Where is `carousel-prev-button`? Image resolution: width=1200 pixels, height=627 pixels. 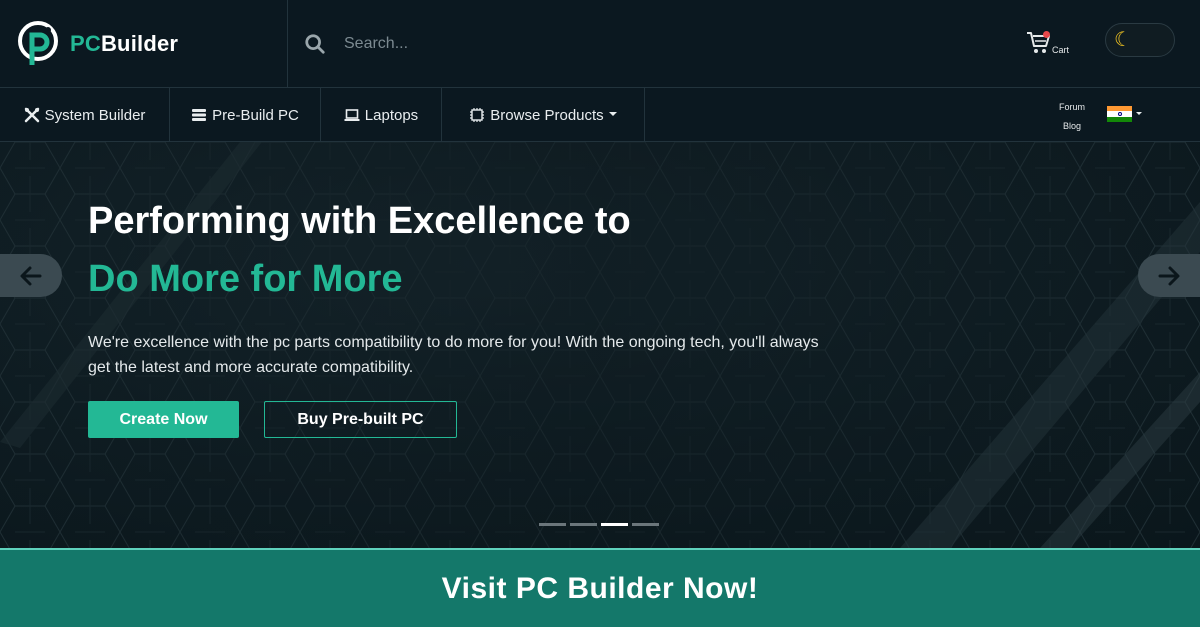 carousel-prev-button is located at coordinates (31, 275).